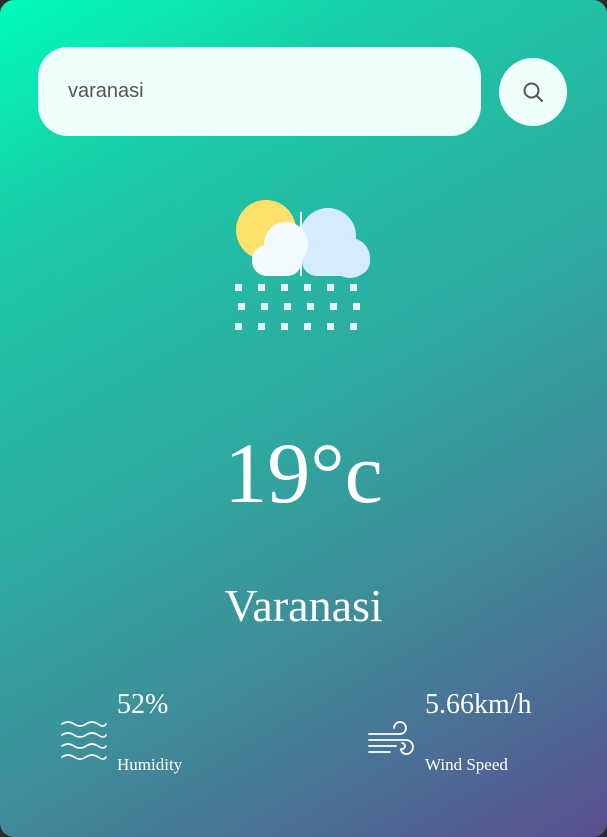  I want to click on humidity-waves-icon, so click(84, 740).